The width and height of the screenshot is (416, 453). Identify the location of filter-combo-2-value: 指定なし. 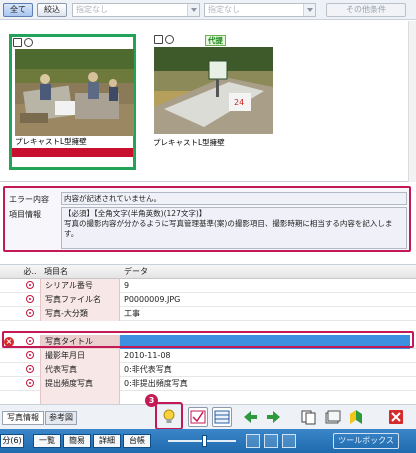
(224, 9).